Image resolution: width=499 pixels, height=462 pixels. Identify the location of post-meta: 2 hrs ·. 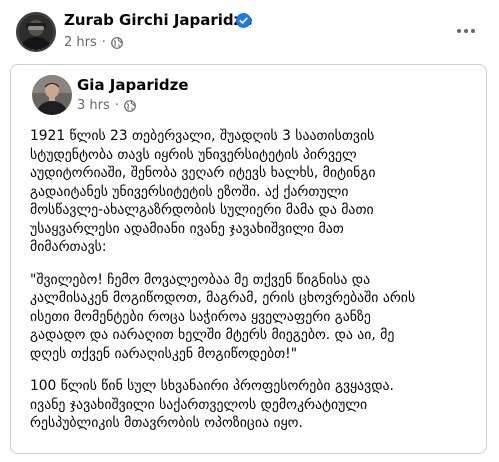
(93, 42).